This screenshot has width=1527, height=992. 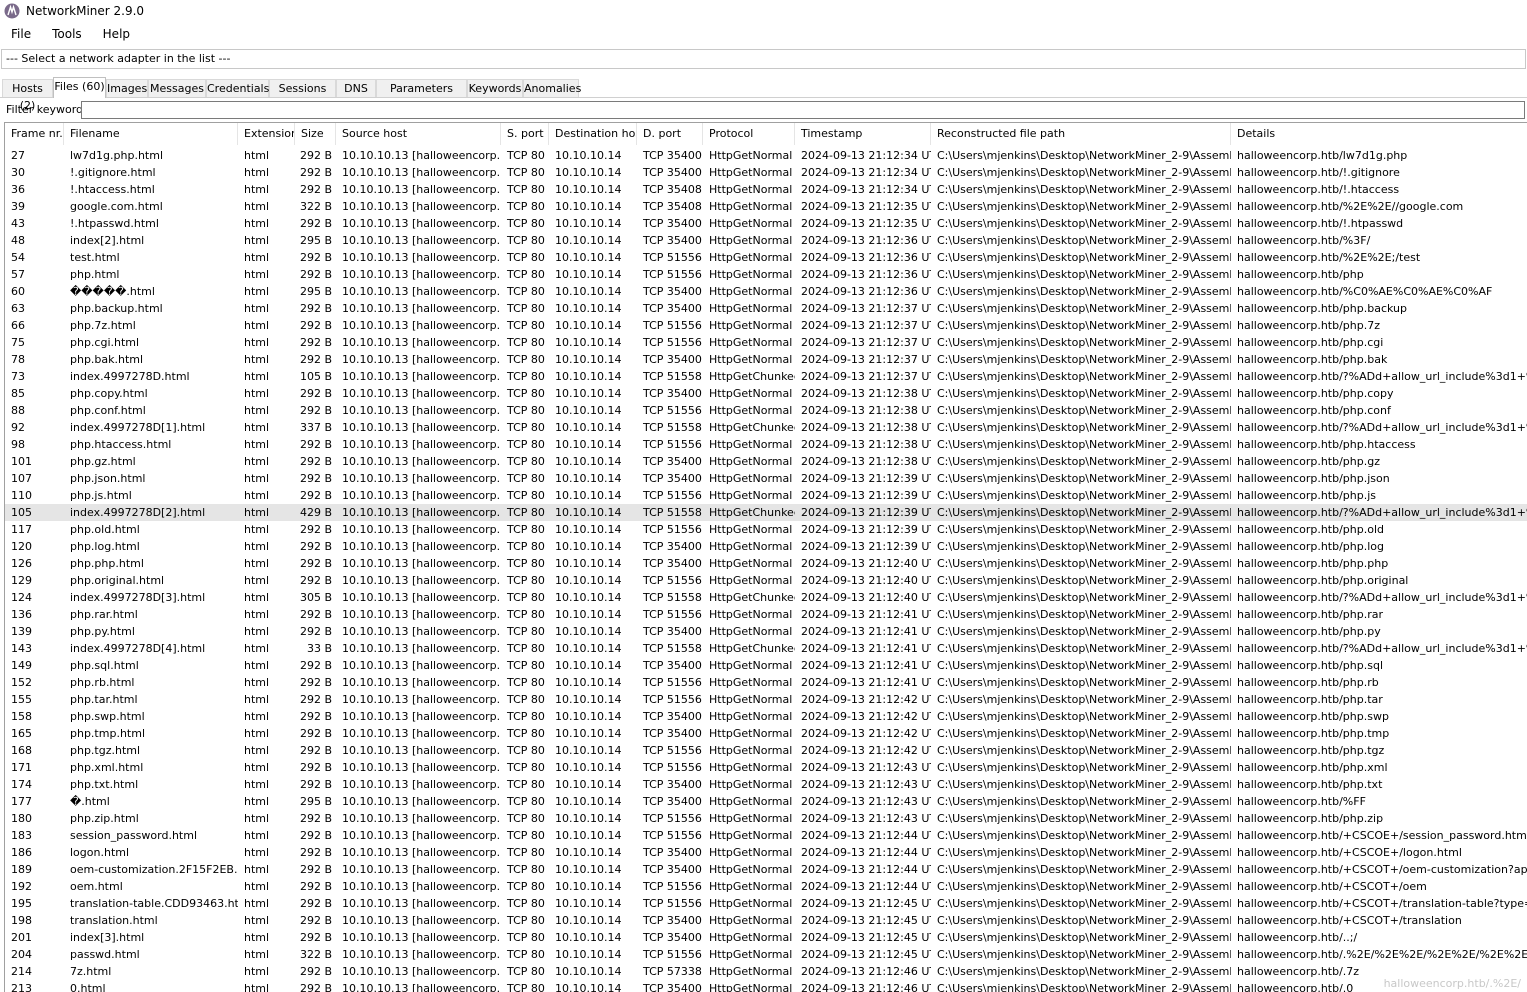 I want to click on cell-extension: html, so click(x=257, y=172).